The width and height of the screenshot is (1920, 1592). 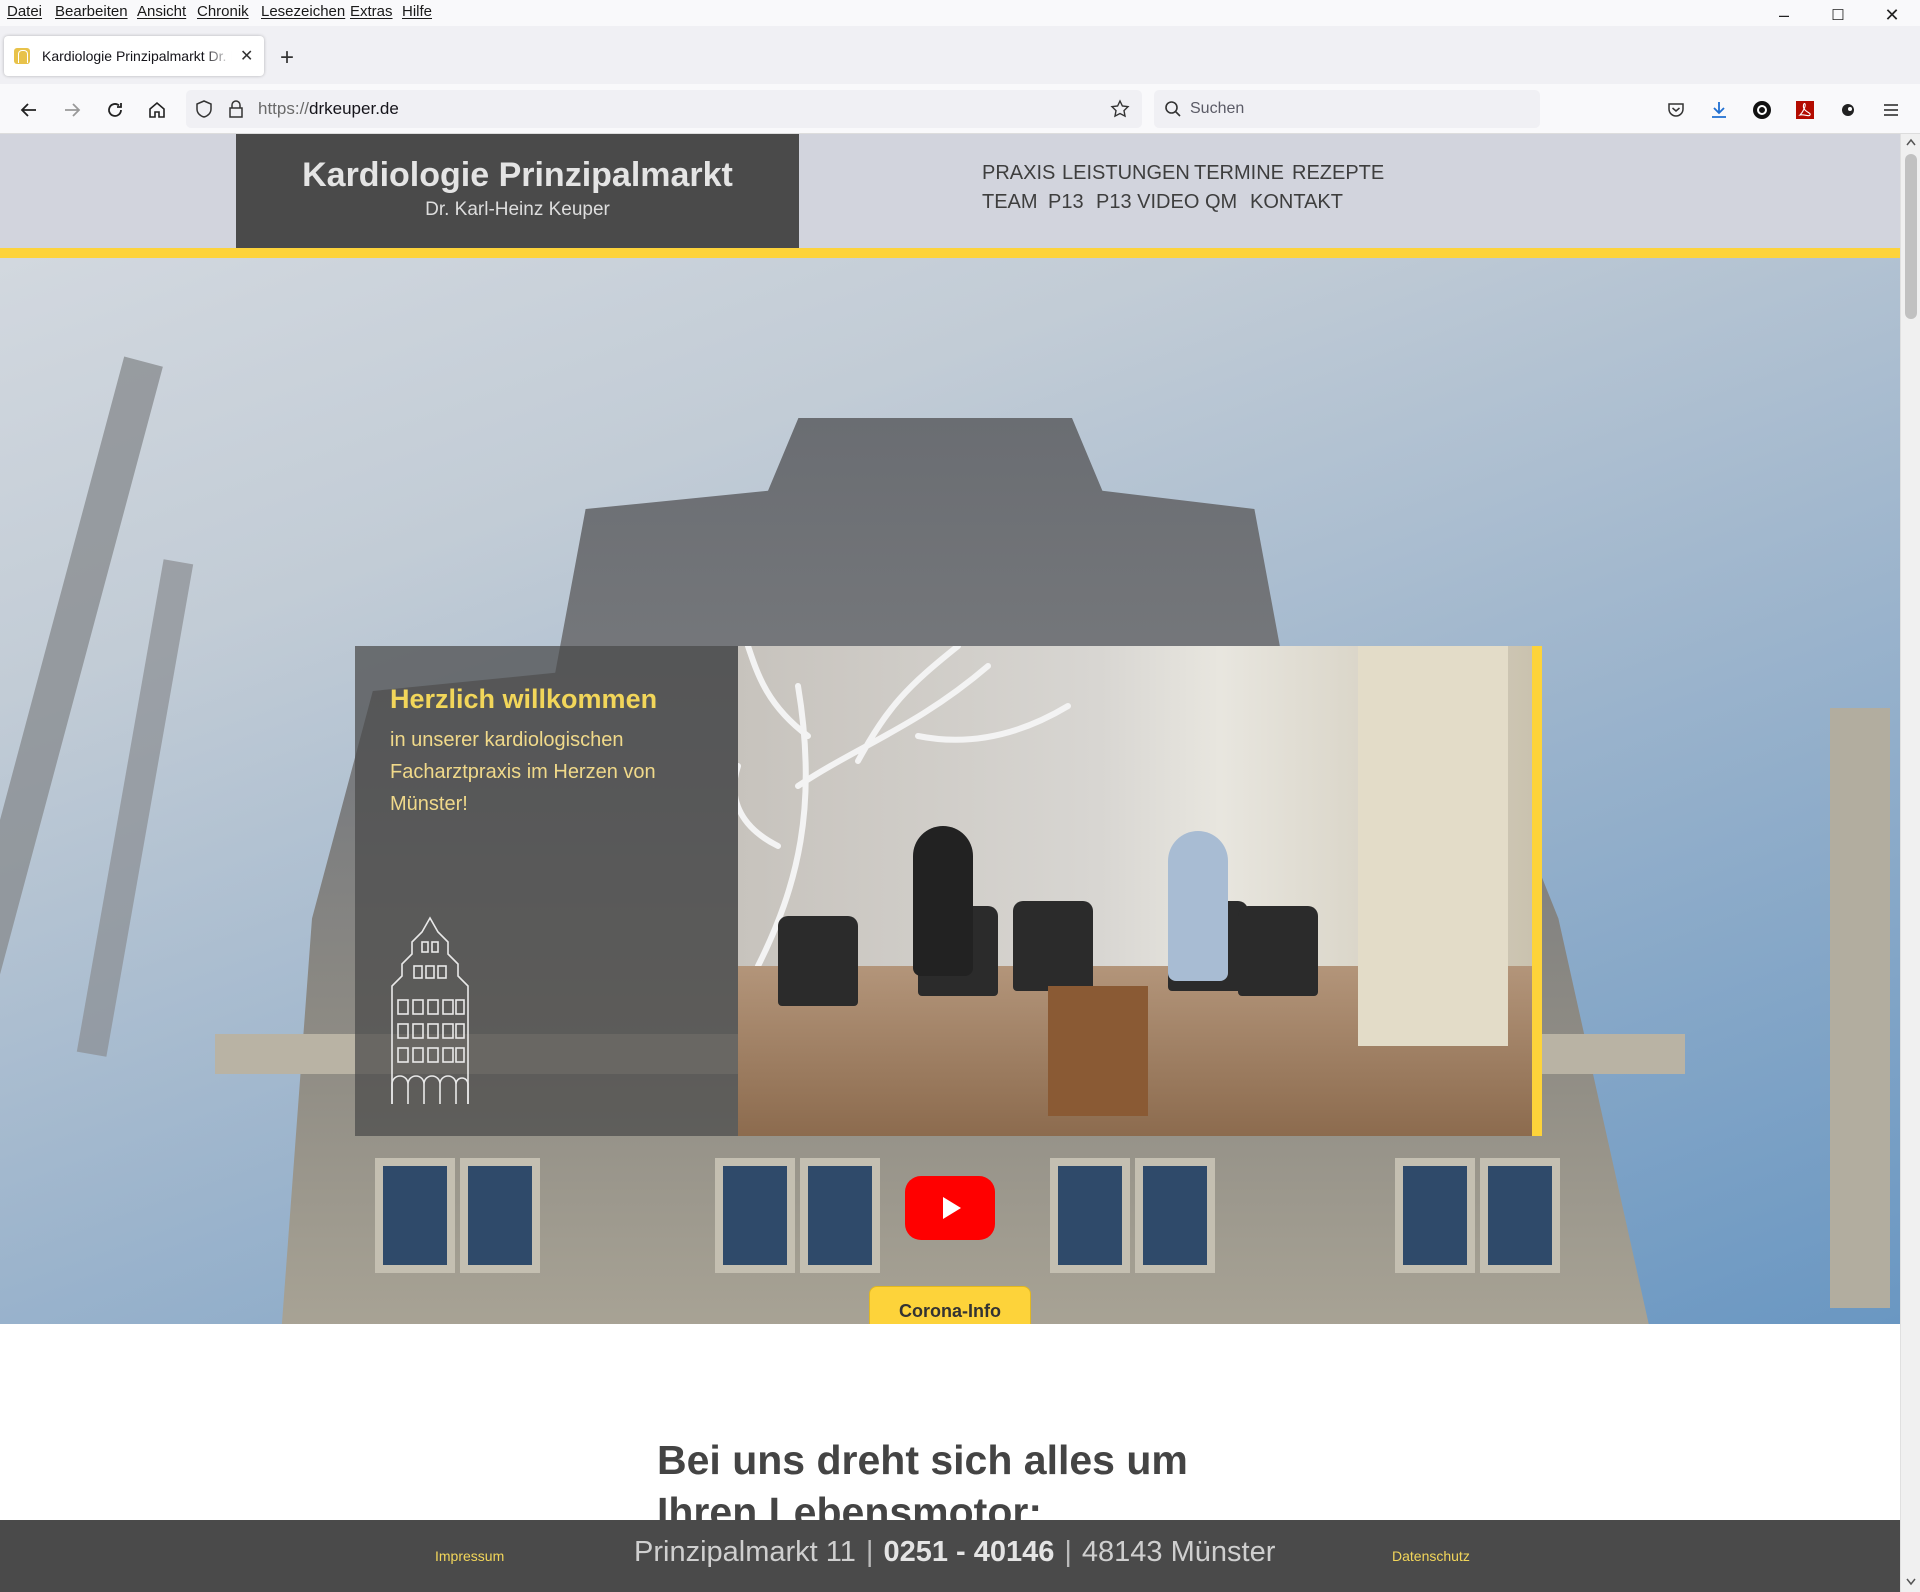 What do you see at coordinates (1018, 173) in the screenshot?
I see `nav-praxis: PRAXIS` at bounding box center [1018, 173].